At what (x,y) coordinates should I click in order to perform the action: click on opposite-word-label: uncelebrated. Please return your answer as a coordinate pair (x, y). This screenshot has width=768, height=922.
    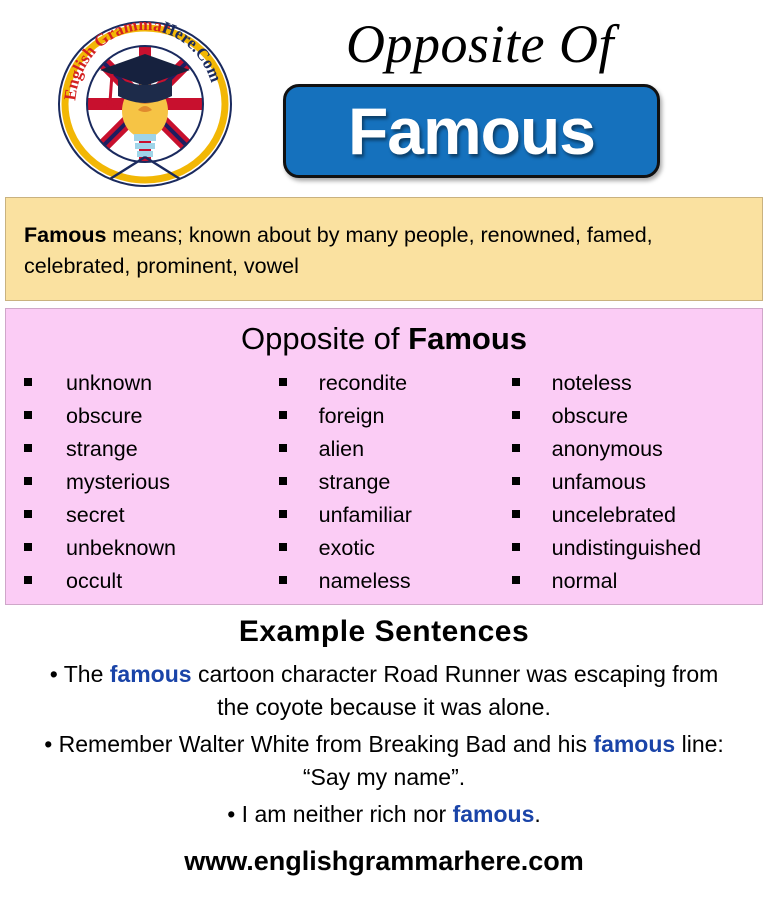
    Looking at the image, I should click on (613, 515).